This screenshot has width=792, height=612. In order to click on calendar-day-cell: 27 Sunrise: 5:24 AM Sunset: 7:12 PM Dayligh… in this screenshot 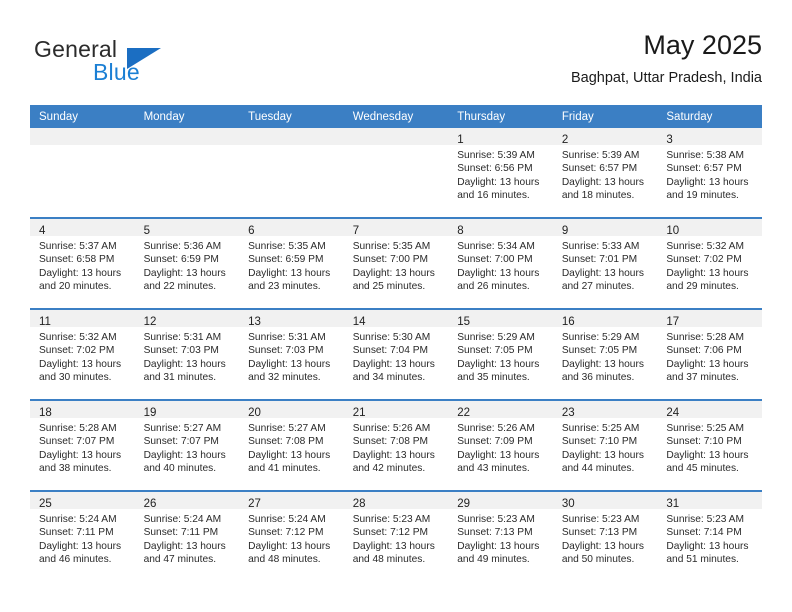, I will do `click(291, 535)`.